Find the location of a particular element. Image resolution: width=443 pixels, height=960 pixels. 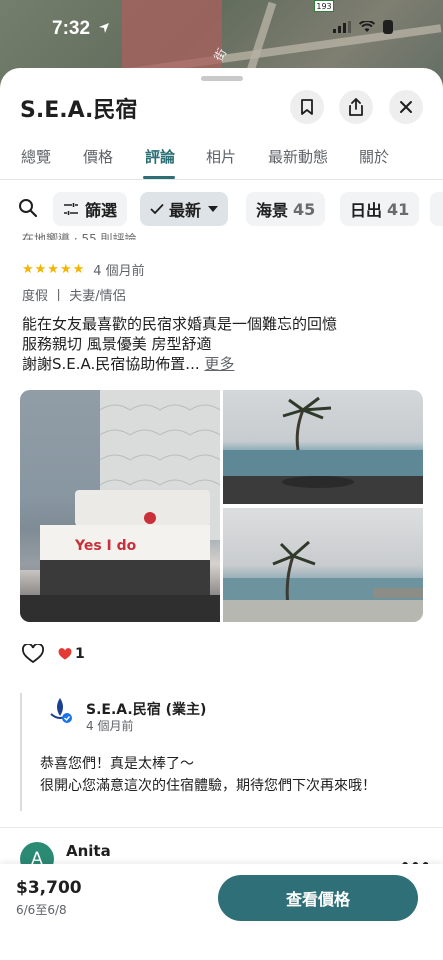

sea-photo-illustration is located at coordinates (323, 581).